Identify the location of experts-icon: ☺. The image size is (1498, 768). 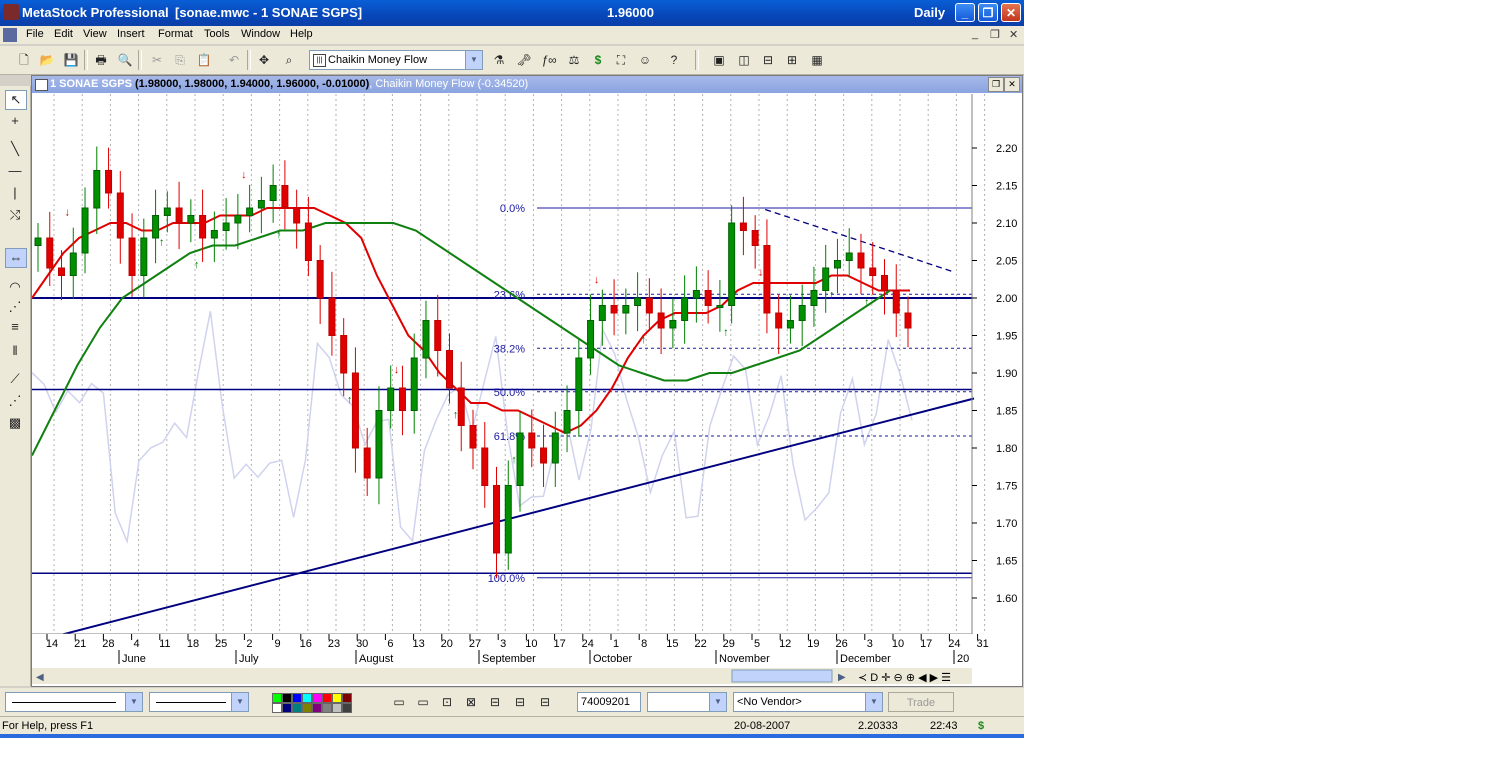
(645, 60).